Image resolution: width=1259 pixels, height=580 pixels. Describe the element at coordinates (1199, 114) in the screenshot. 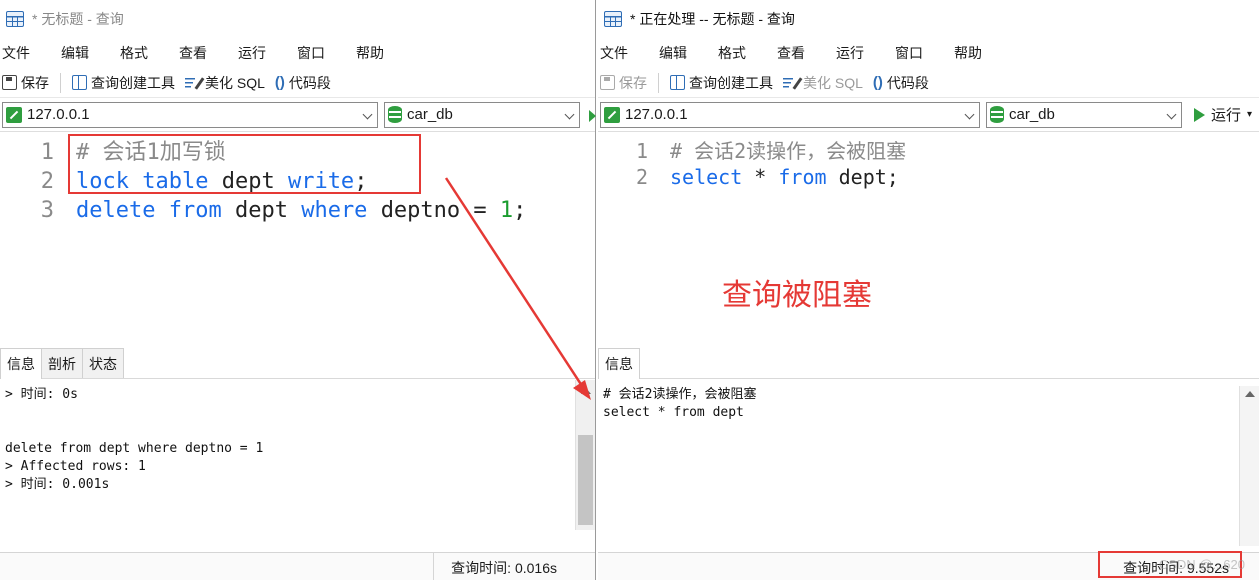

I see `play-icon` at that location.